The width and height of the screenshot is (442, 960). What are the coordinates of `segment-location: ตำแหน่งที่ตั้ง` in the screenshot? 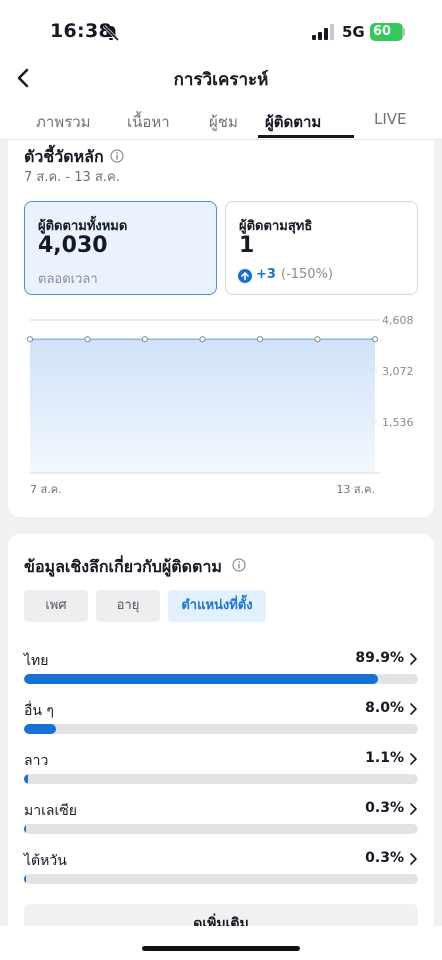 It's located at (217, 606).